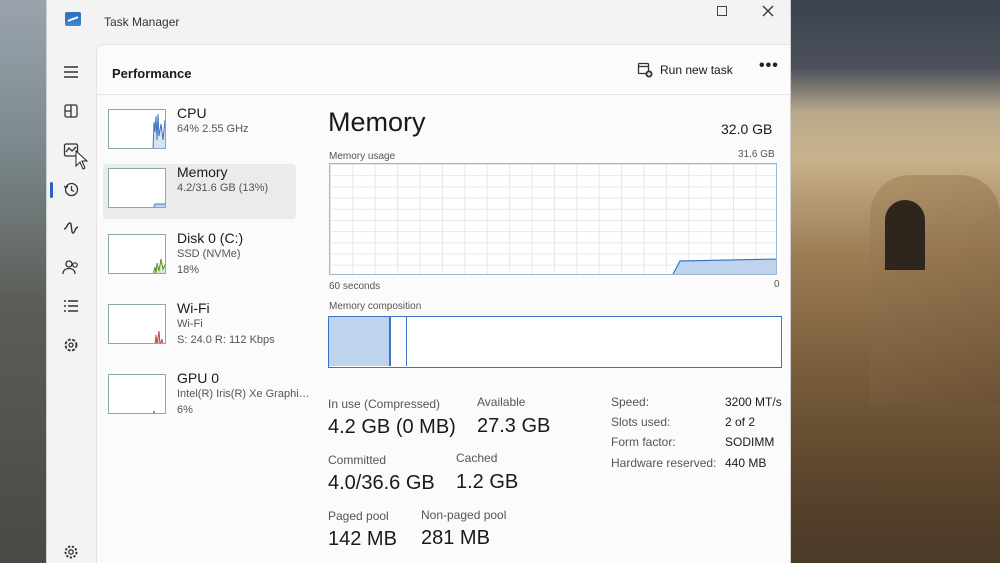 This screenshot has height=563, width=1000. I want to click on close-icon, so click(768, 11).